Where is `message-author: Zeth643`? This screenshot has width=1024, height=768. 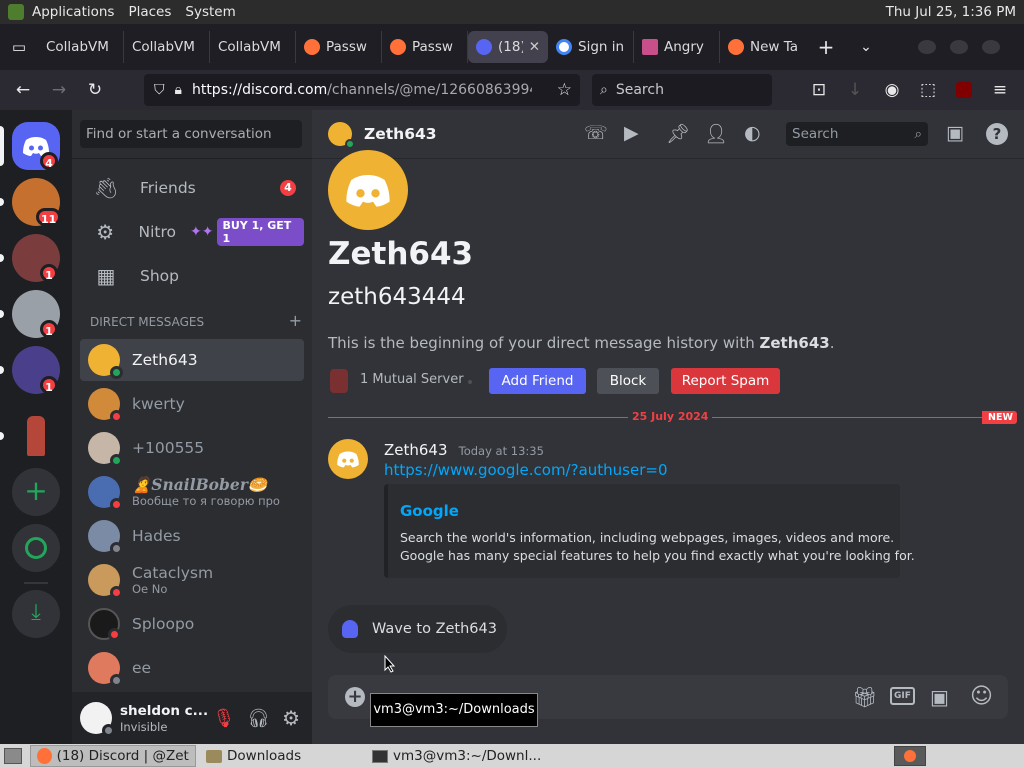
message-author: Zeth643 is located at coordinates (416, 450).